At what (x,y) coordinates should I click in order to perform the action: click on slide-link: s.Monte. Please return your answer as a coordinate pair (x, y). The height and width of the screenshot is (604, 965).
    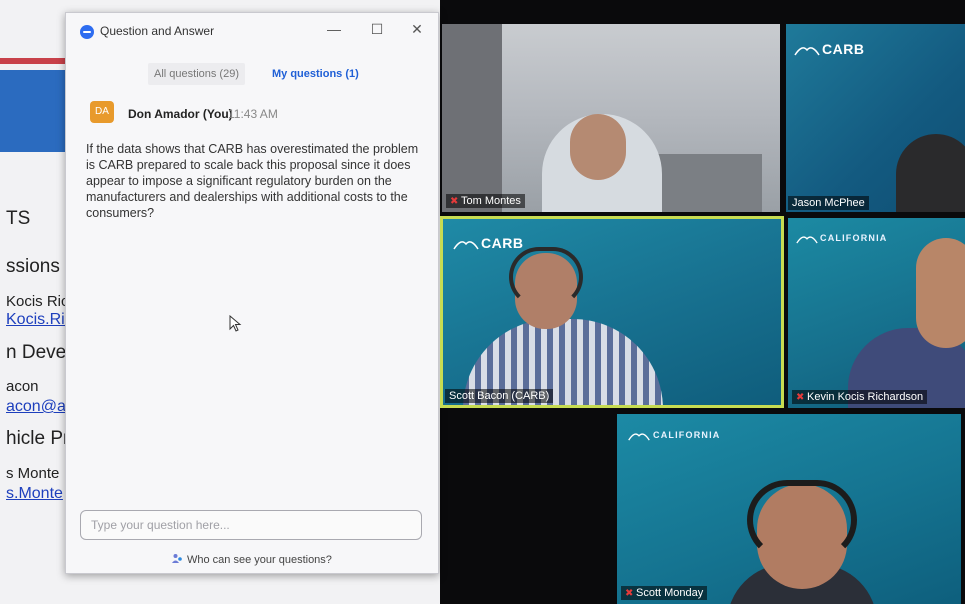
    Looking at the image, I should click on (34, 494).